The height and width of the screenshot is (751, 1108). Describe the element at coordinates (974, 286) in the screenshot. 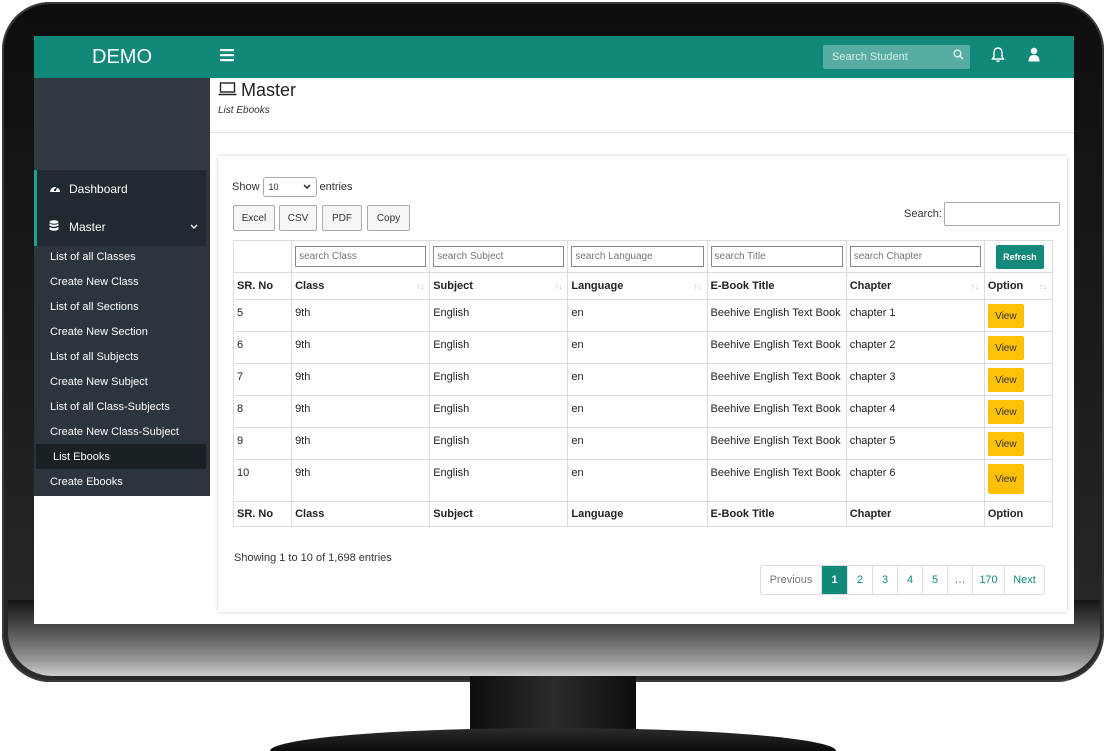

I see `sort-icon: ↑↓` at that location.